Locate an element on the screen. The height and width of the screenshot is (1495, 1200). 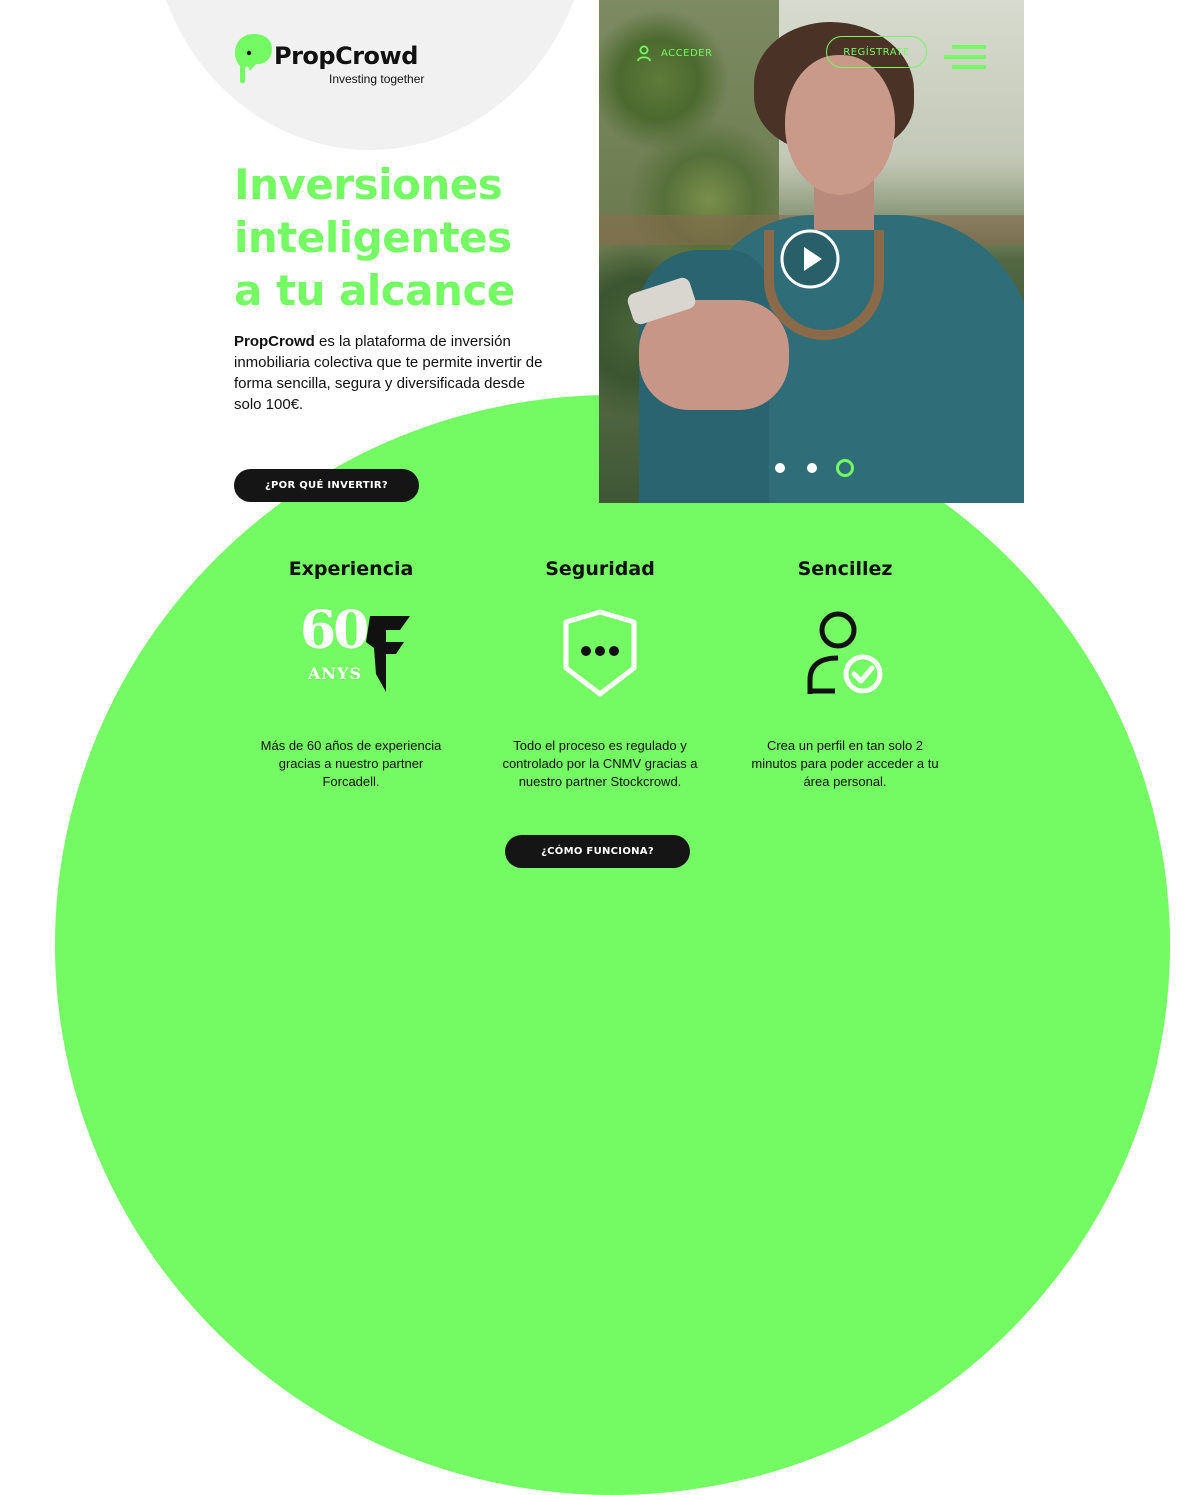
hero-title-line: a tu alcance is located at coordinates (374, 290).